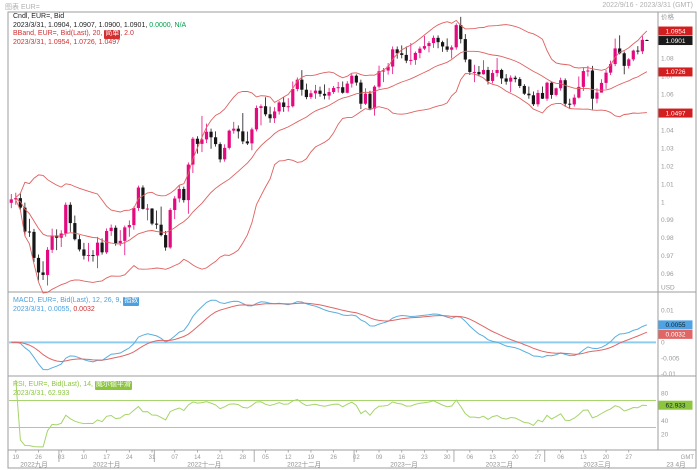 Image resolution: width=697 pixels, height=470 pixels. I want to click on bband-ma-type-chip: 简单, so click(112, 34).